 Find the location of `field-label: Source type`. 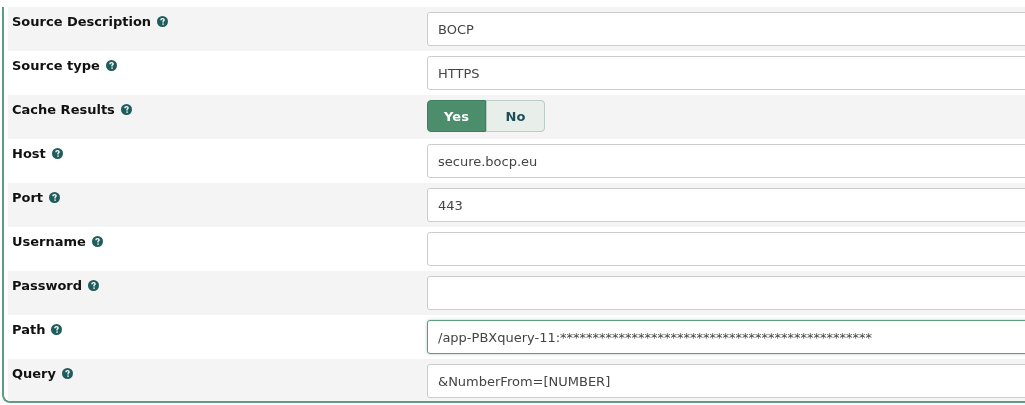

field-label: Source type is located at coordinates (56, 65).